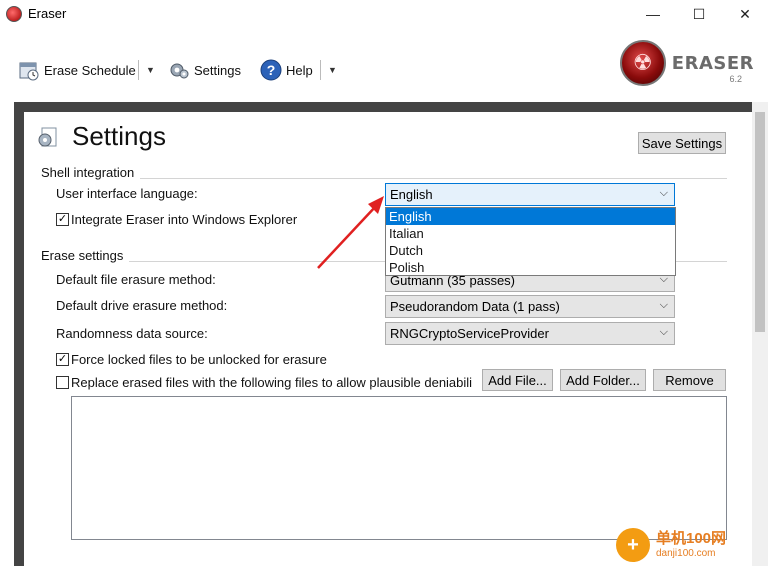 The width and height of the screenshot is (768, 566). Describe the element at coordinates (686, 553) in the screenshot. I see `watermark-url: danji100.com` at that location.